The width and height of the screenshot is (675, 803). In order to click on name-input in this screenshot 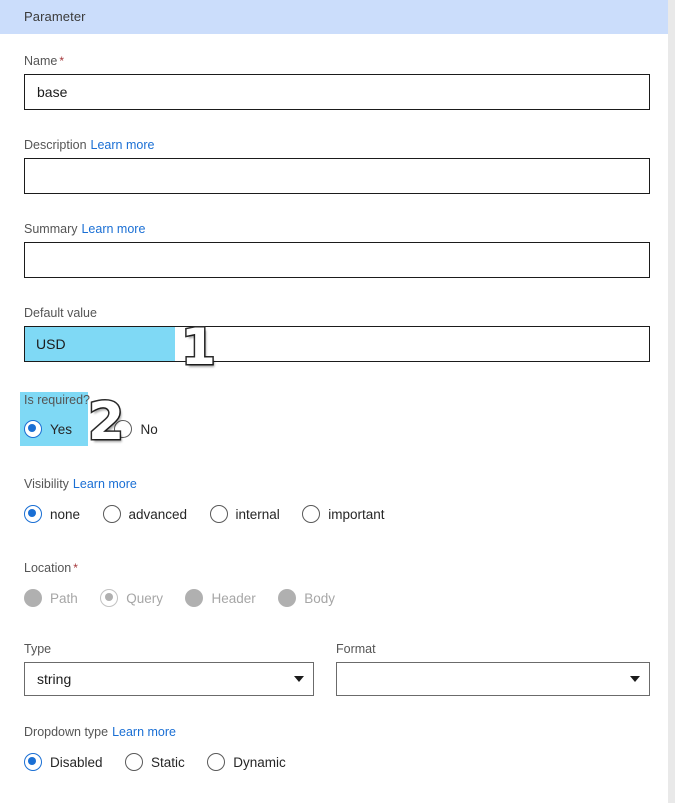, I will do `click(337, 92)`.